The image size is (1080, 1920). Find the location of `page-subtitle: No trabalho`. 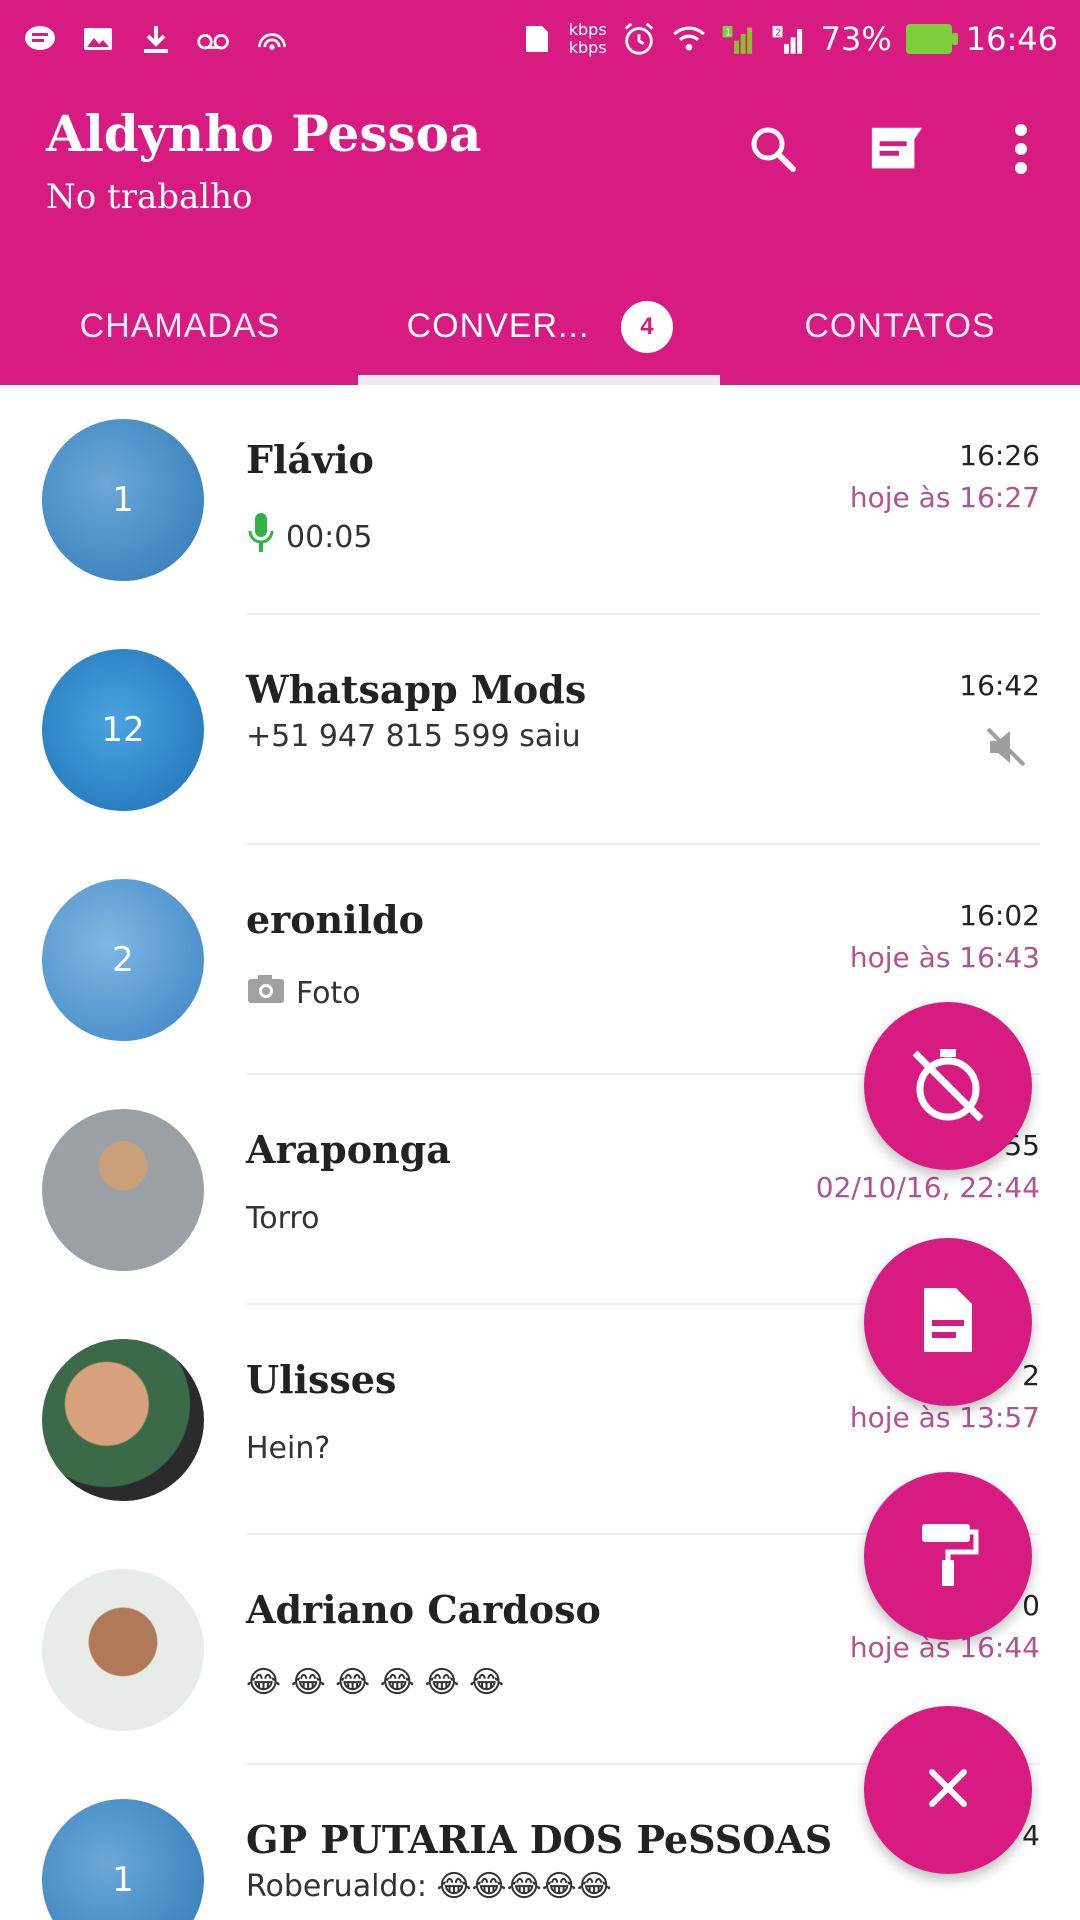

page-subtitle: No trabalho is located at coordinates (149, 197).